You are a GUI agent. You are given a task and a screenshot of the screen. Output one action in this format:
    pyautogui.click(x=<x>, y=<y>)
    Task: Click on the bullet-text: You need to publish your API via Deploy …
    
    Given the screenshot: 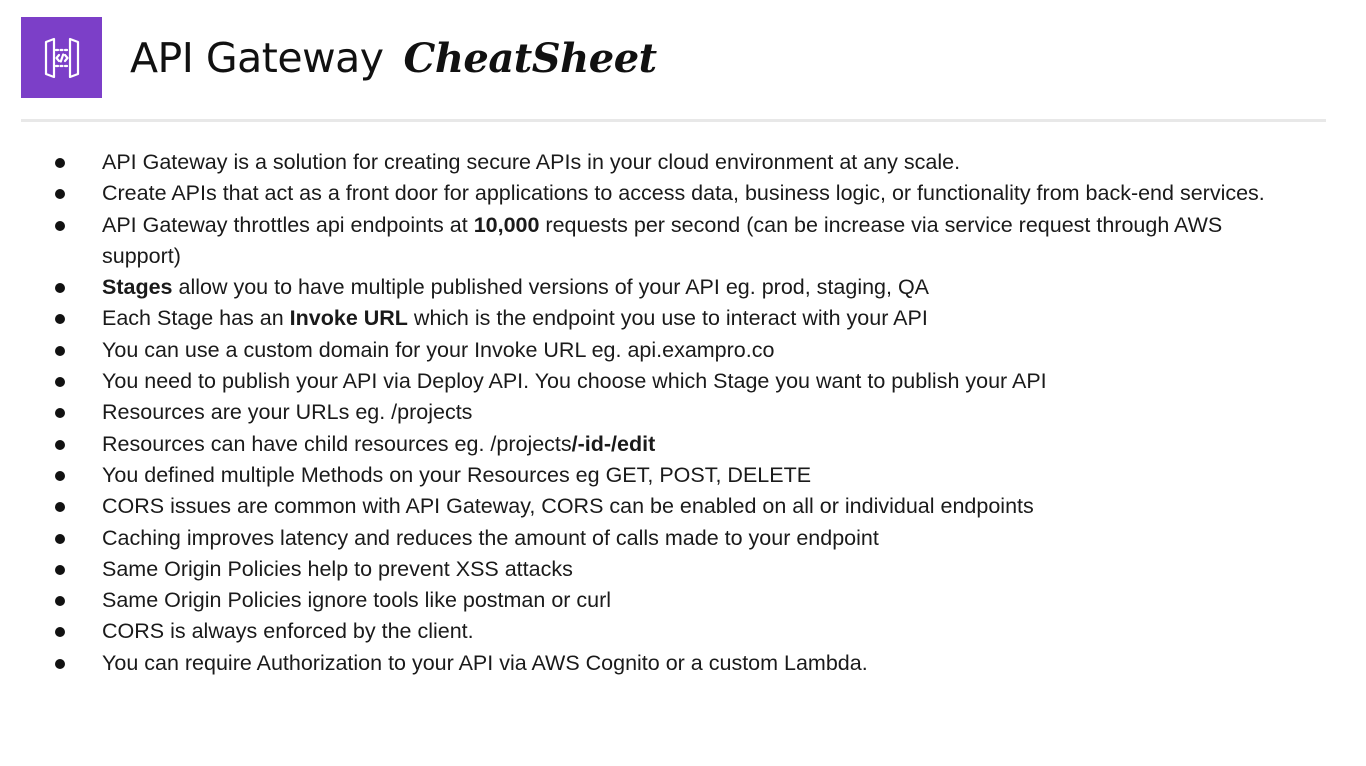 What is the action you would take?
    pyautogui.click(x=574, y=381)
    